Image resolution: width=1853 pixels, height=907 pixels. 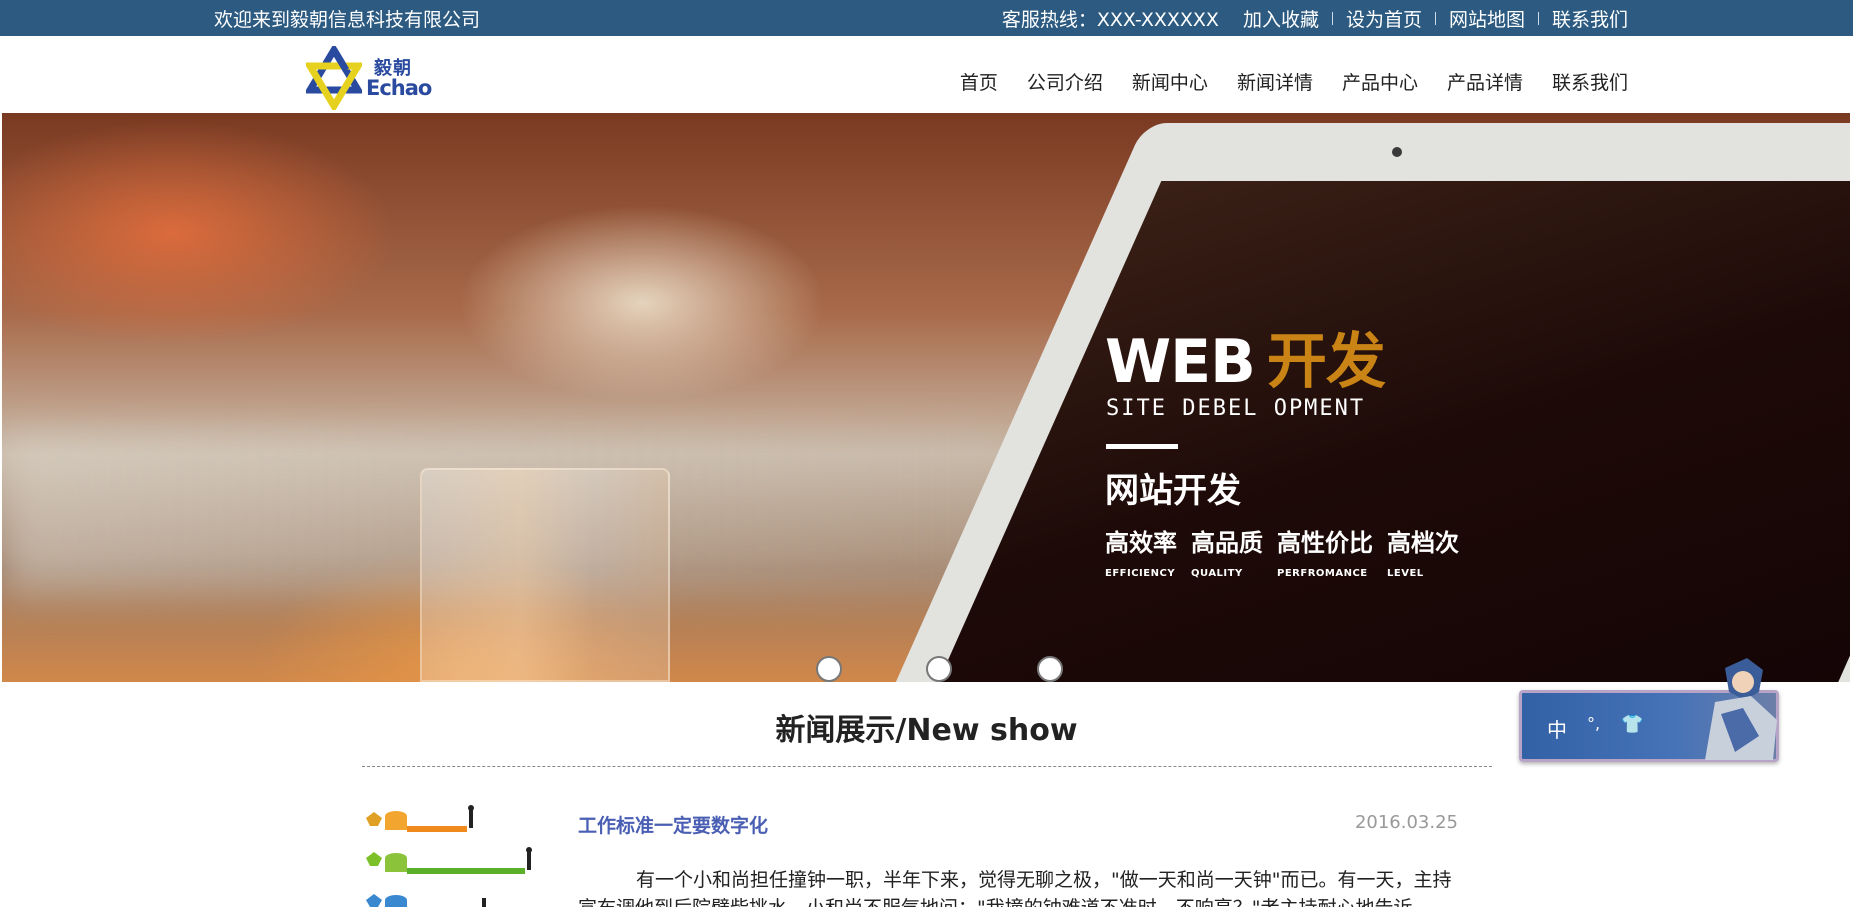 What do you see at coordinates (927, 766) in the screenshot?
I see `news-divider` at bounding box center [927, 766].